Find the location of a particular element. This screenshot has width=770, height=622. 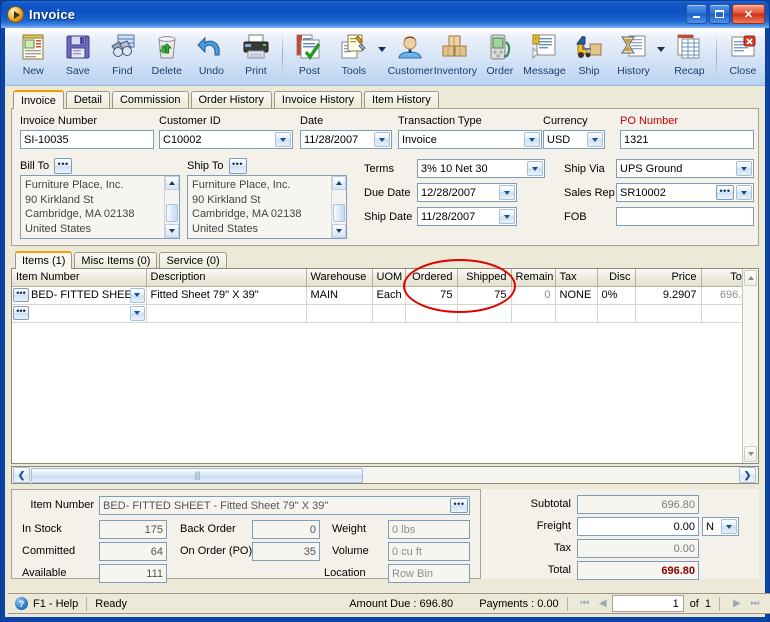

first-record-button: ⏮ is located at coordinates (585, 604).